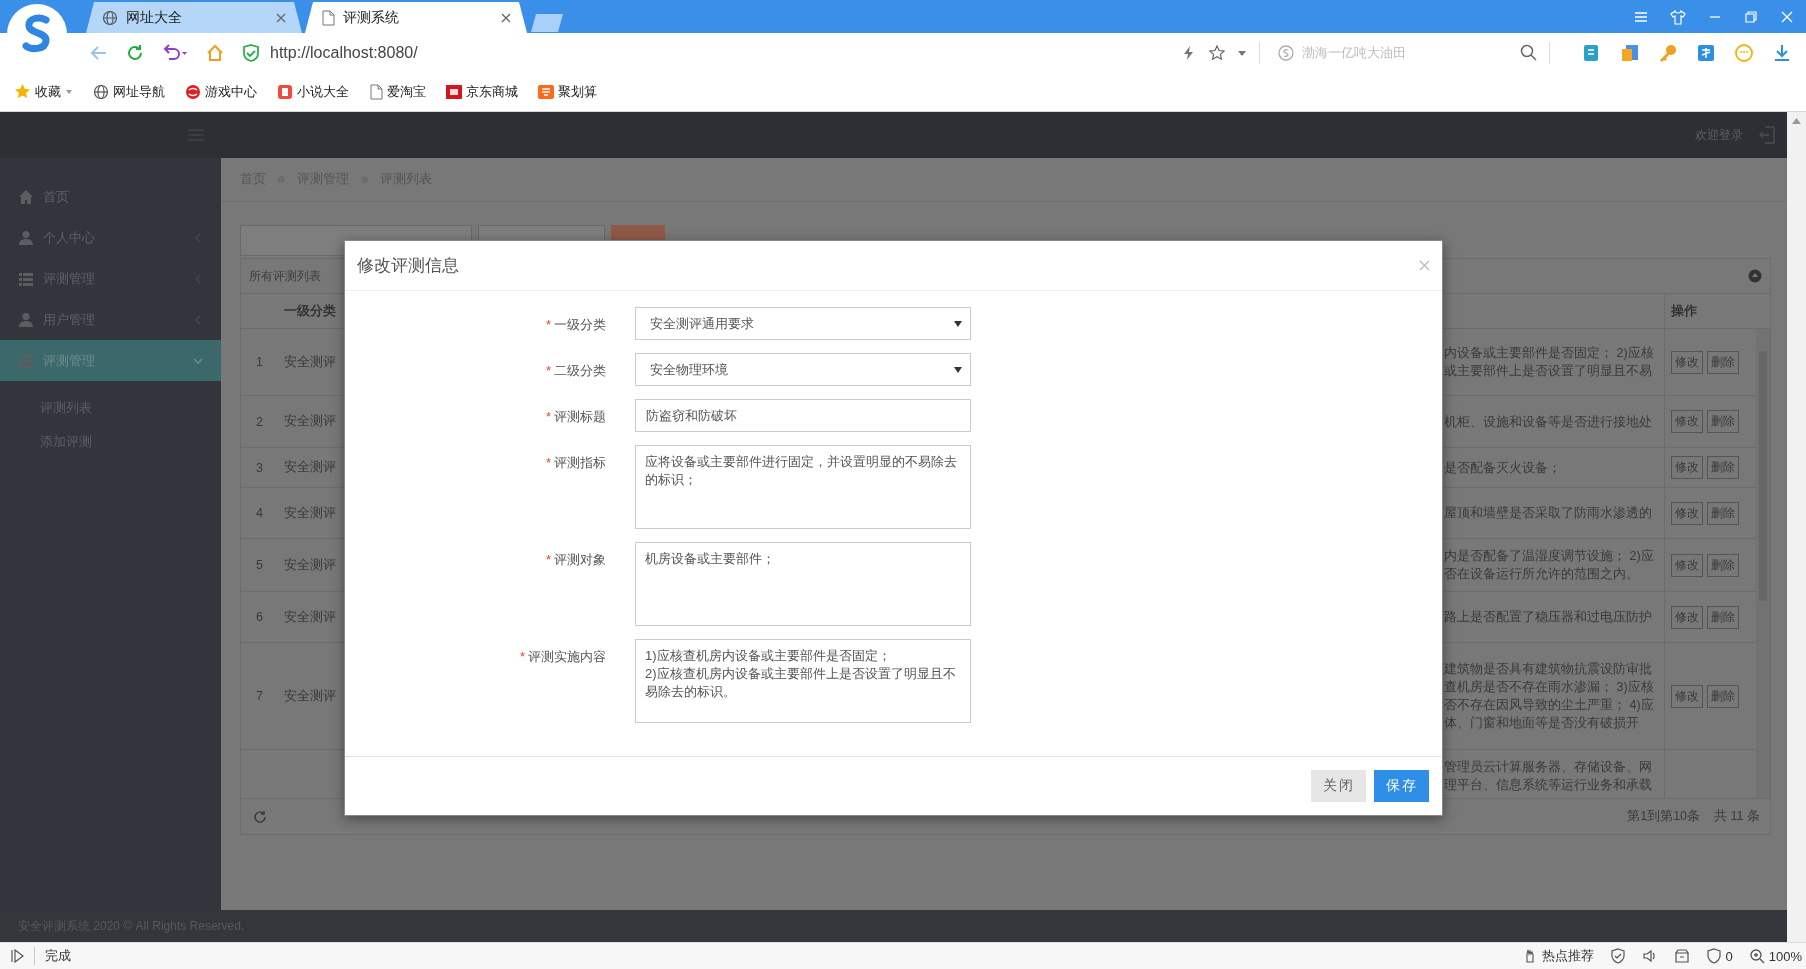  I want to click on chevron-down-icon, so click(198, 360).